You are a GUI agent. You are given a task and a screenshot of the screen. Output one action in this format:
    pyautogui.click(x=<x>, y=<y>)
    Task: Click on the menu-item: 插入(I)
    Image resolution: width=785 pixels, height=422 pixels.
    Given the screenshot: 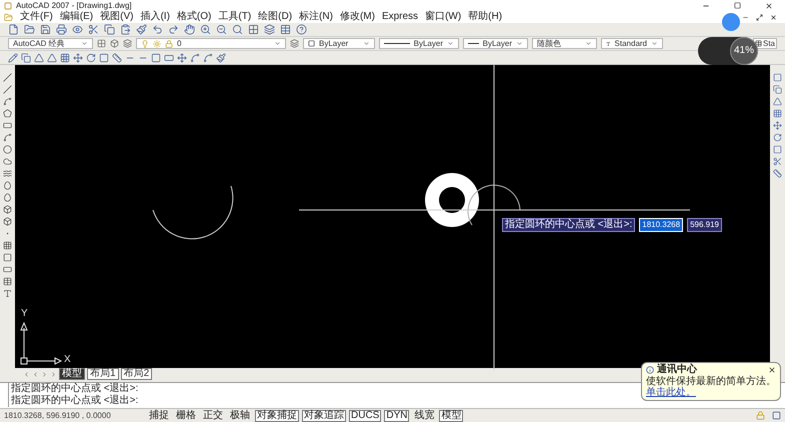 What is the action you would take?
    pyautogui.click(x=155, y=17)
    